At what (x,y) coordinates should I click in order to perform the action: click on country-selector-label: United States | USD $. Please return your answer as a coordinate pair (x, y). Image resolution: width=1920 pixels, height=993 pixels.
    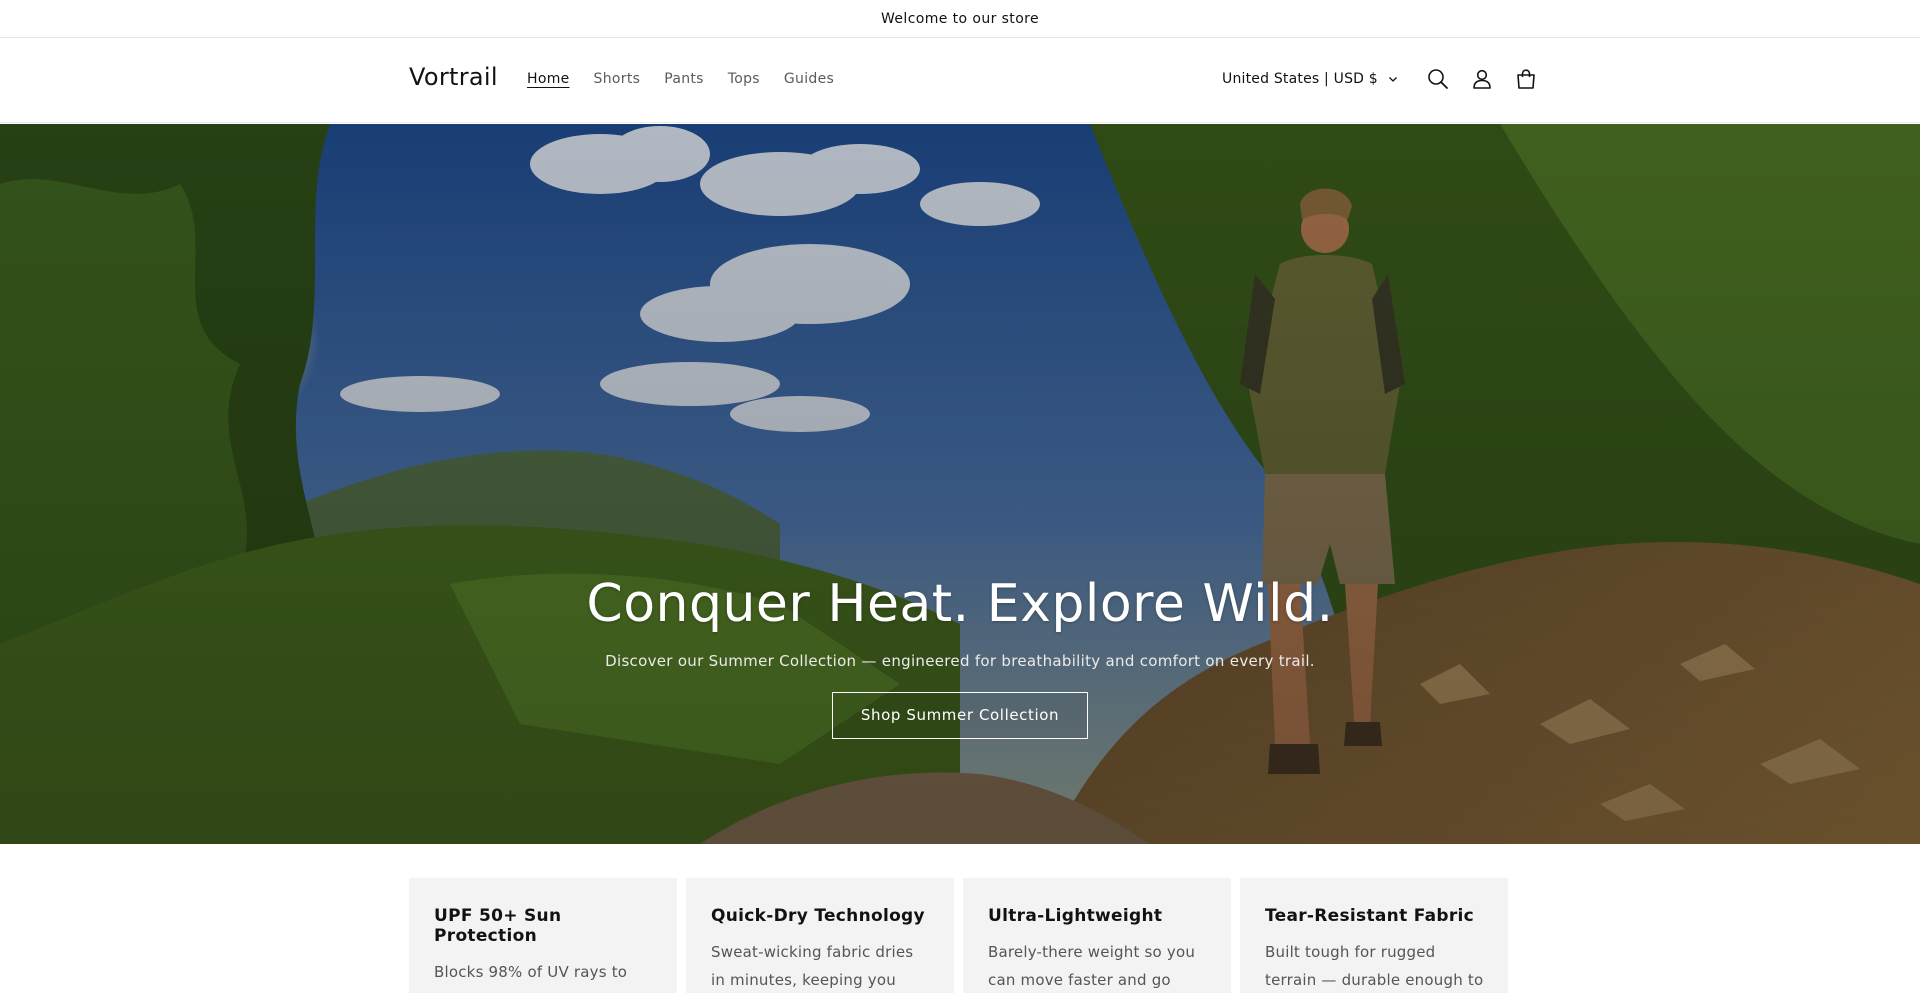
    Looking at the image, I should click on (1300, 79).